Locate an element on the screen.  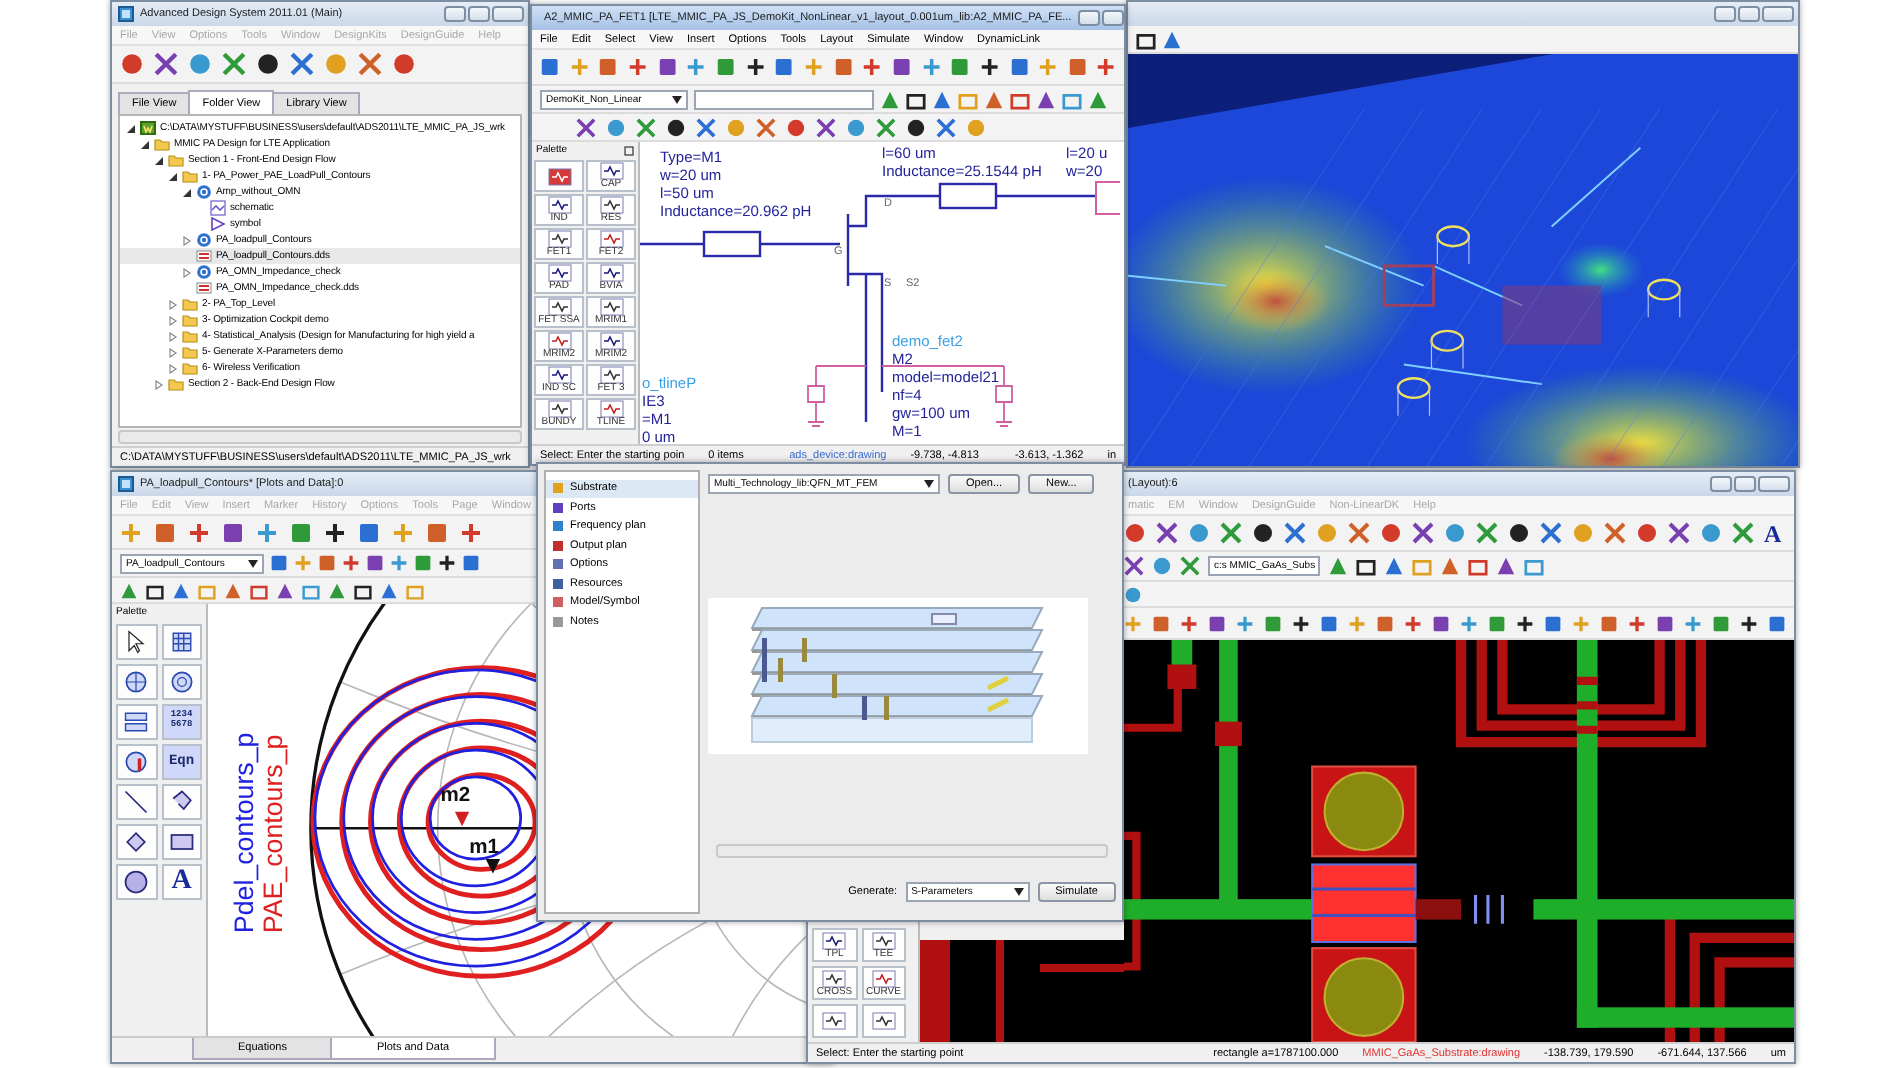
legend-label: PAE_contours_p is located at coordinates (273, 834).